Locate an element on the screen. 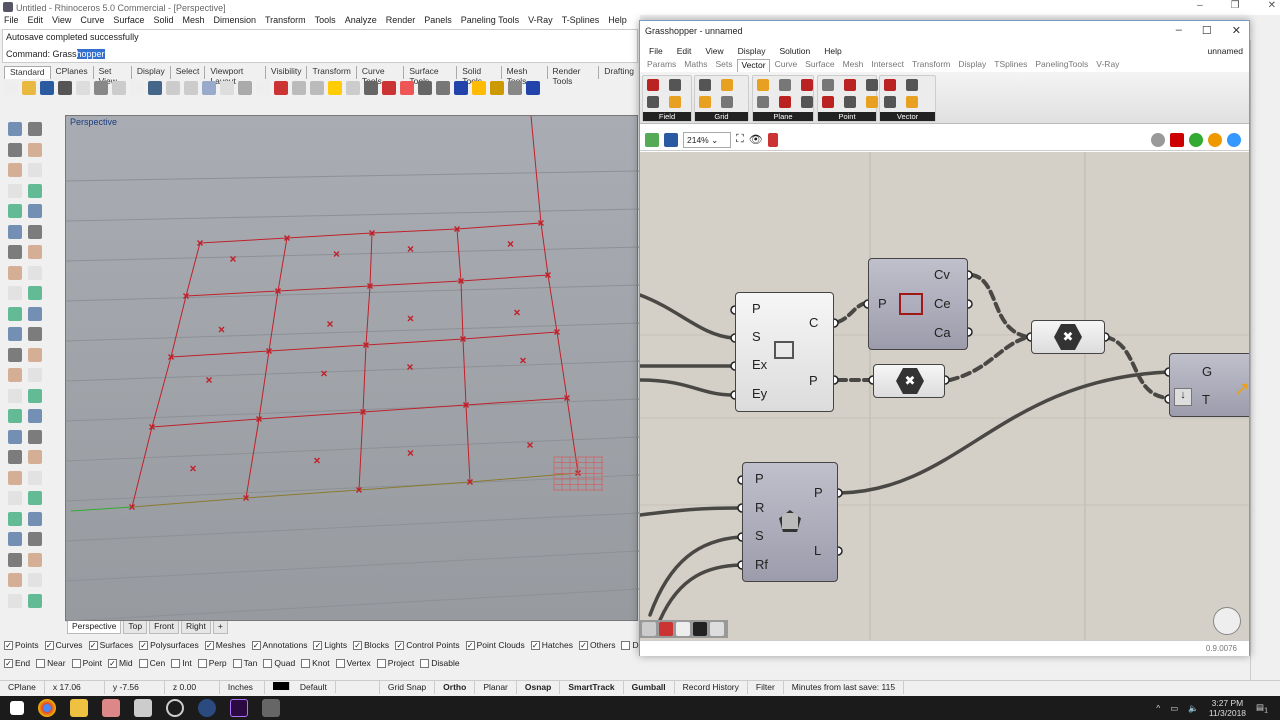 This screenshot has height=720, width=1280. polygon-component: P R S Rf P L is located at coordinates (790, 522).